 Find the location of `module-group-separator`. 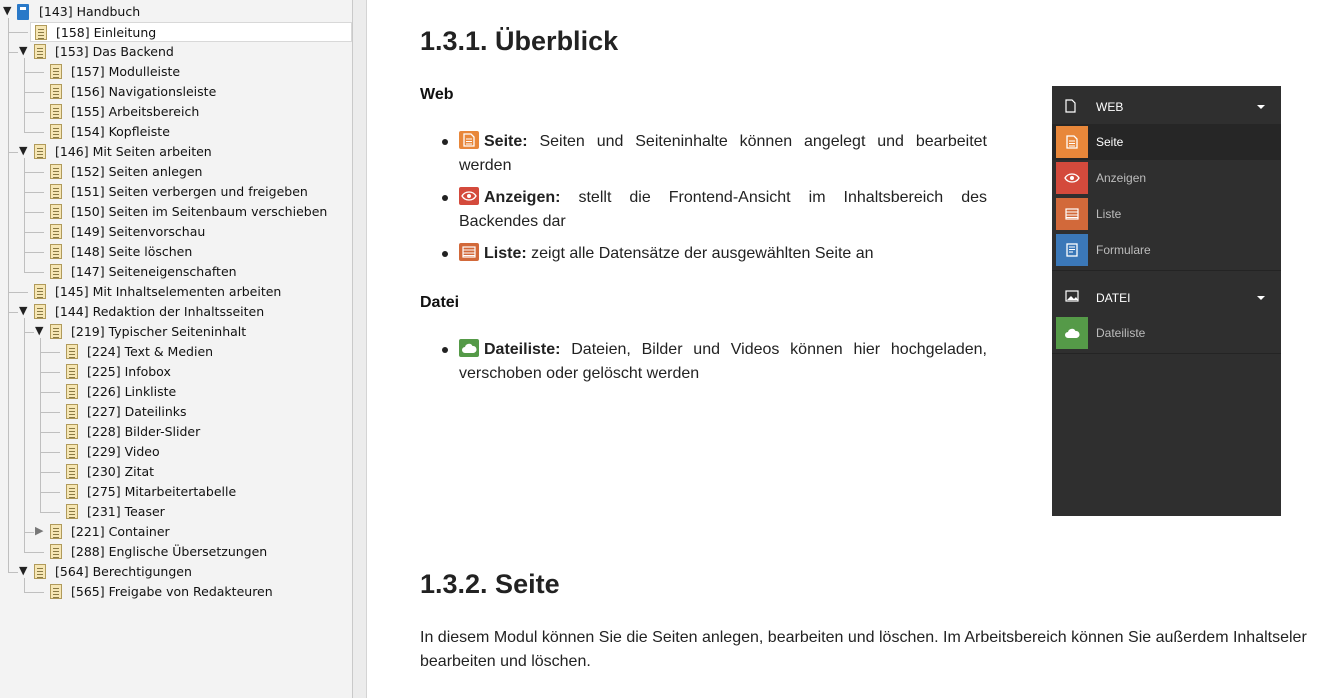

module-group-separator is located at coordinates (1166, 353).